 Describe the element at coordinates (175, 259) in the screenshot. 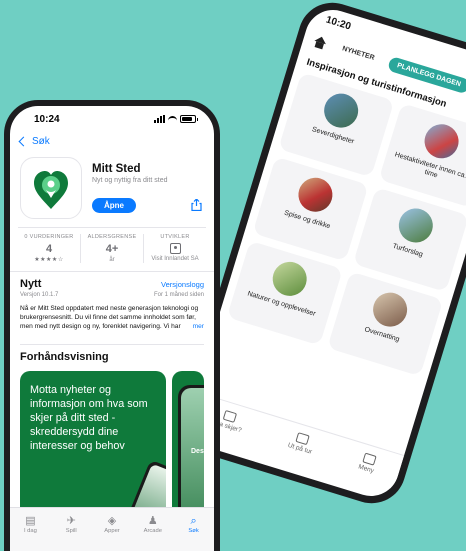

I see `developer-name: Visit Innlandet SA` at that location.